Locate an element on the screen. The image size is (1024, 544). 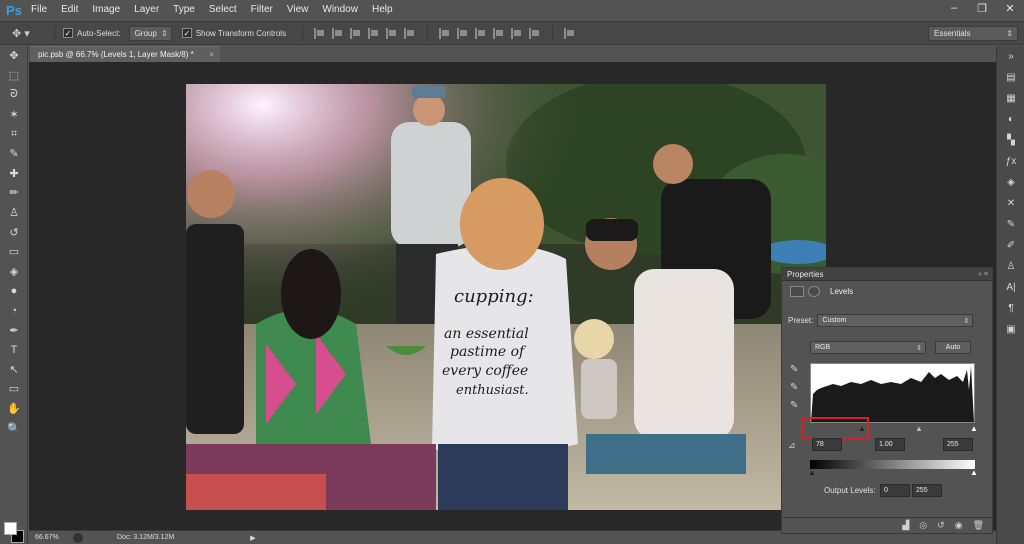
menu-select: Select is located at coordinates (223, 10).